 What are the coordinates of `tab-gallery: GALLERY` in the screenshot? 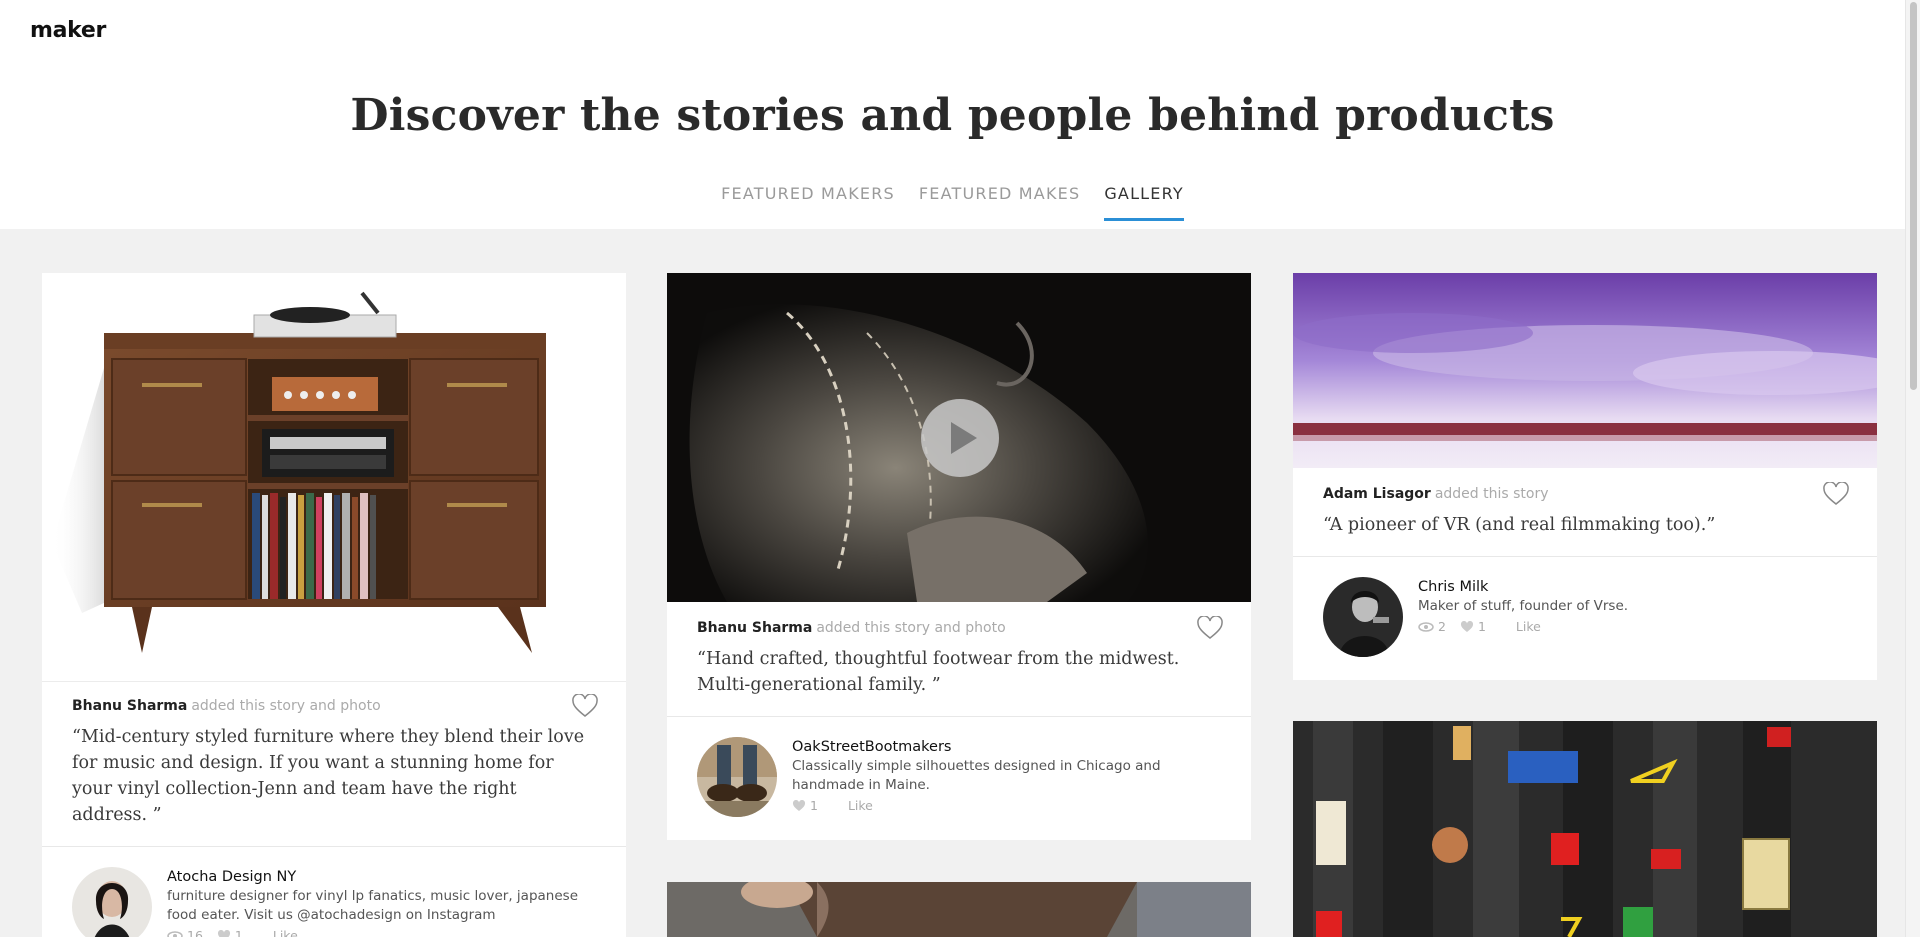 It's located at (1144, 202).